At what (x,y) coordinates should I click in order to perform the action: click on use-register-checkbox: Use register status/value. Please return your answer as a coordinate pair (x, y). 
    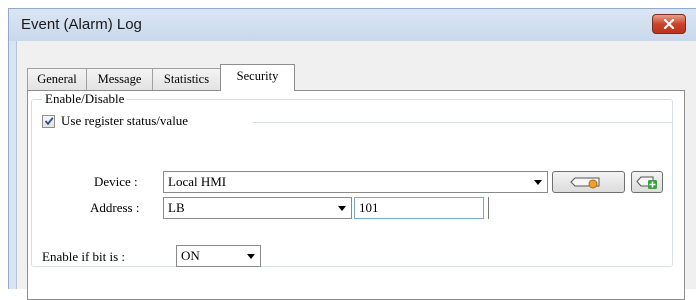
    Looking at the image, I should click on (115, 121).